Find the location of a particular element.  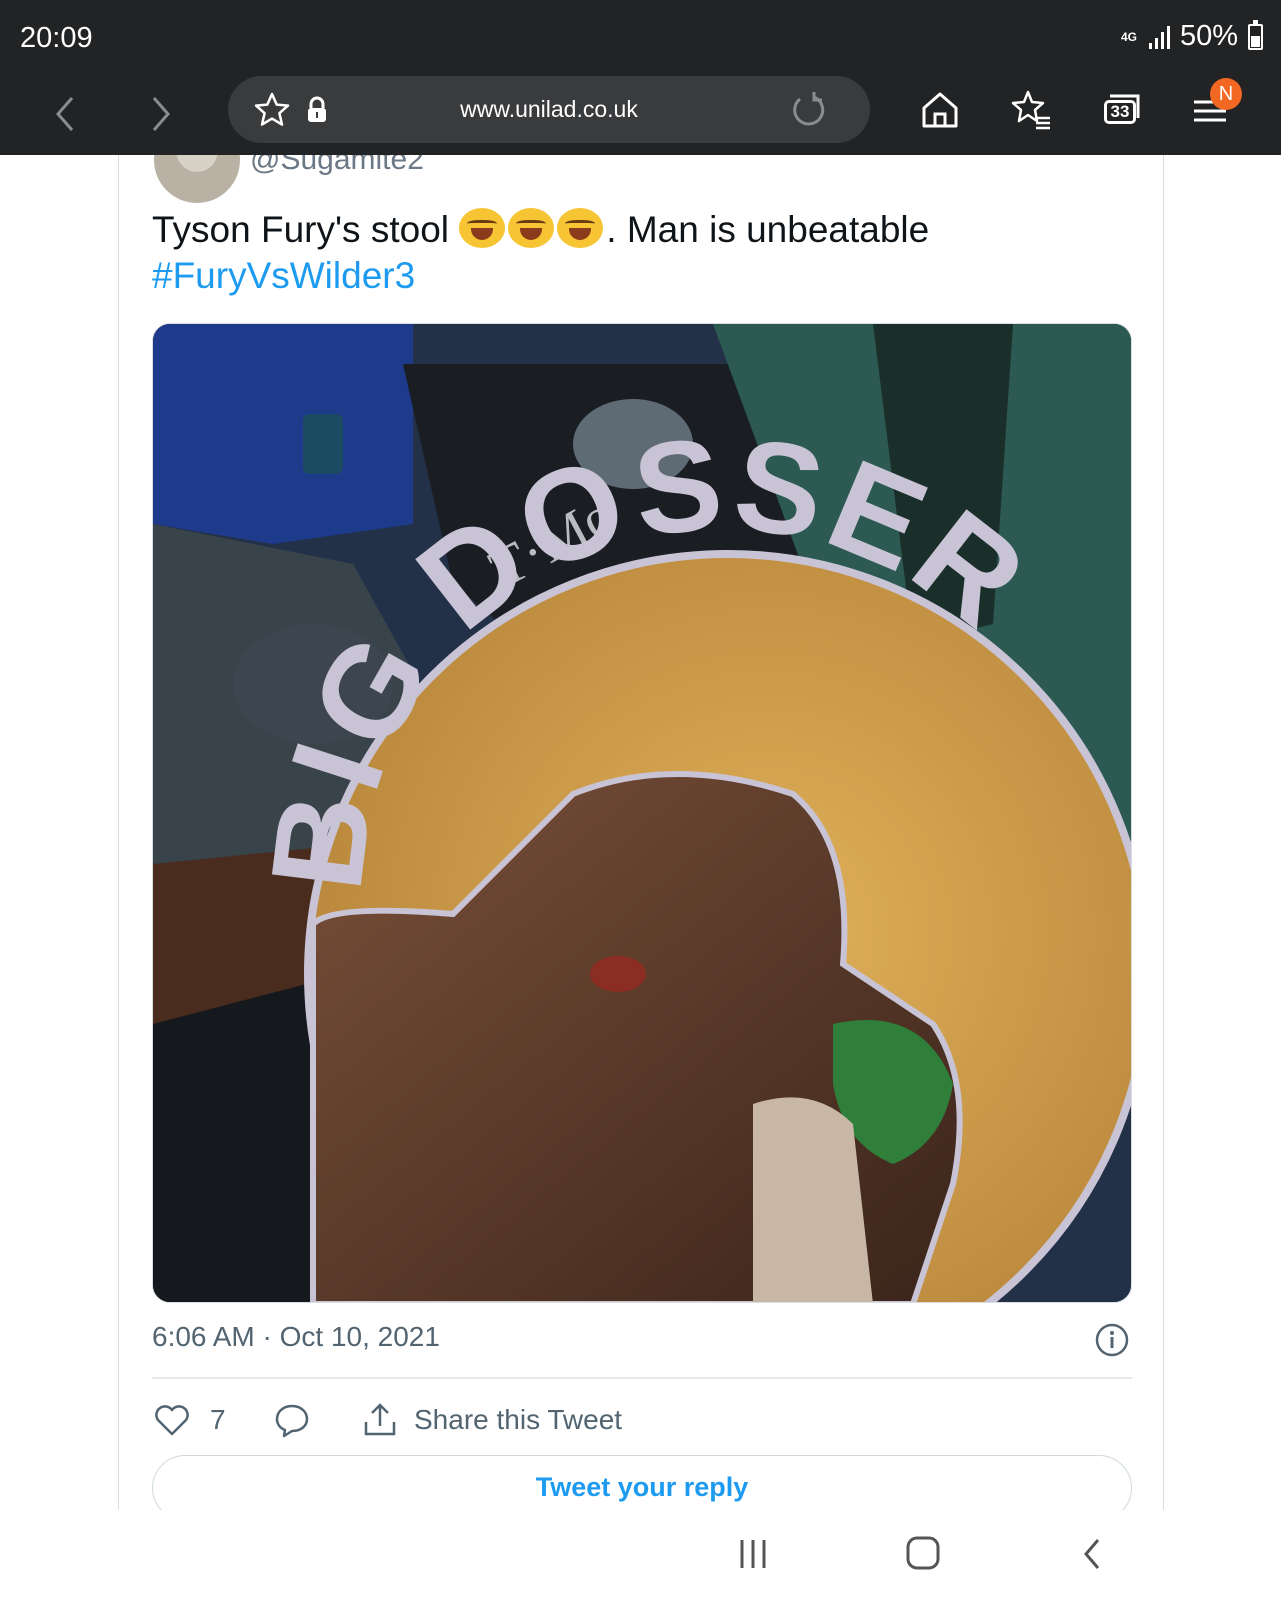

url-text: www.unilad.co.uk is located at coordinates (549, 109).